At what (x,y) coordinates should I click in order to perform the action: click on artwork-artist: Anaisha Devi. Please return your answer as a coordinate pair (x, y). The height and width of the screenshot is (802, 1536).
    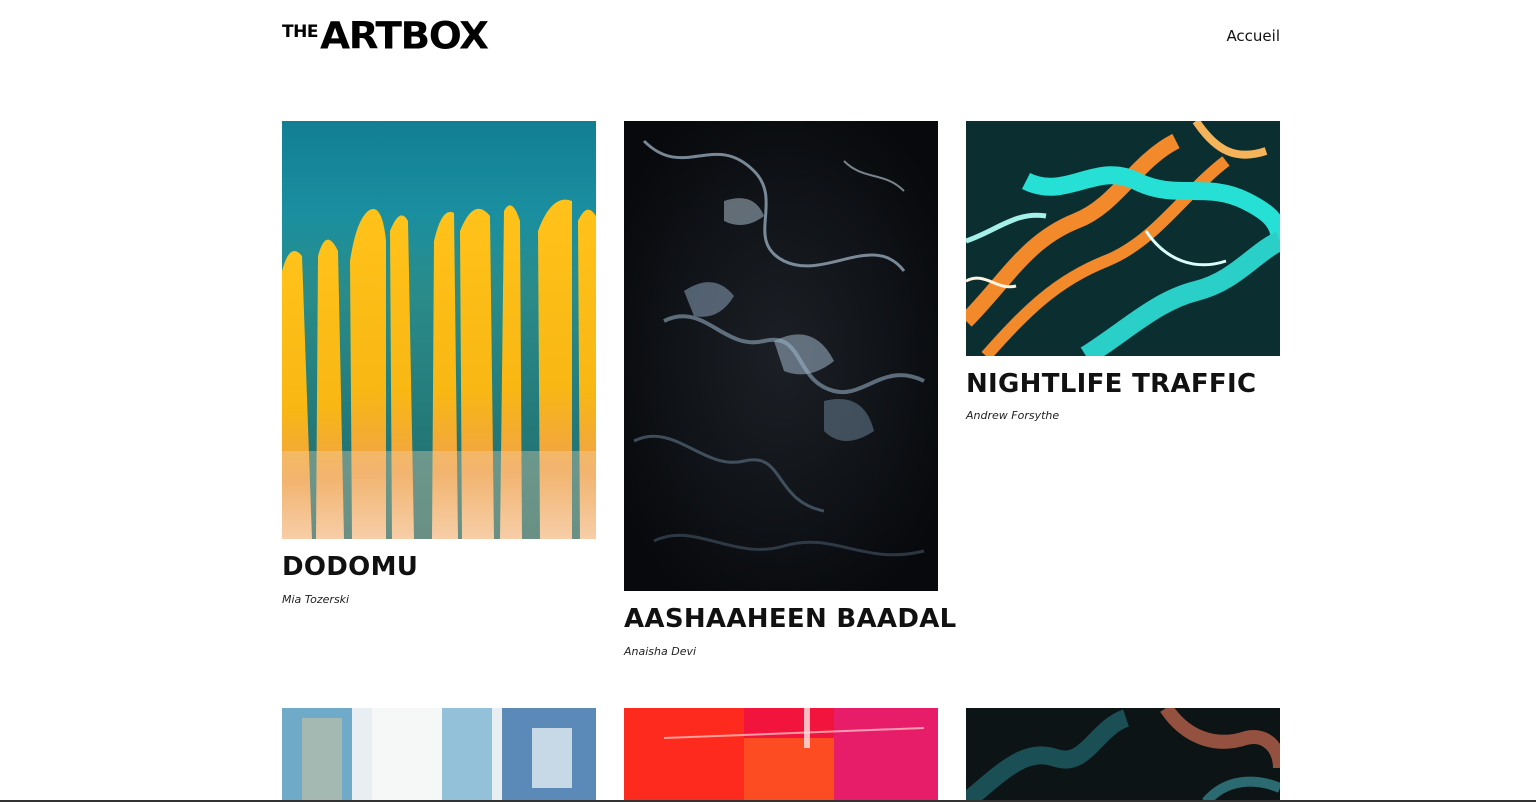
    Looking at the image, I should click on (660, 651).